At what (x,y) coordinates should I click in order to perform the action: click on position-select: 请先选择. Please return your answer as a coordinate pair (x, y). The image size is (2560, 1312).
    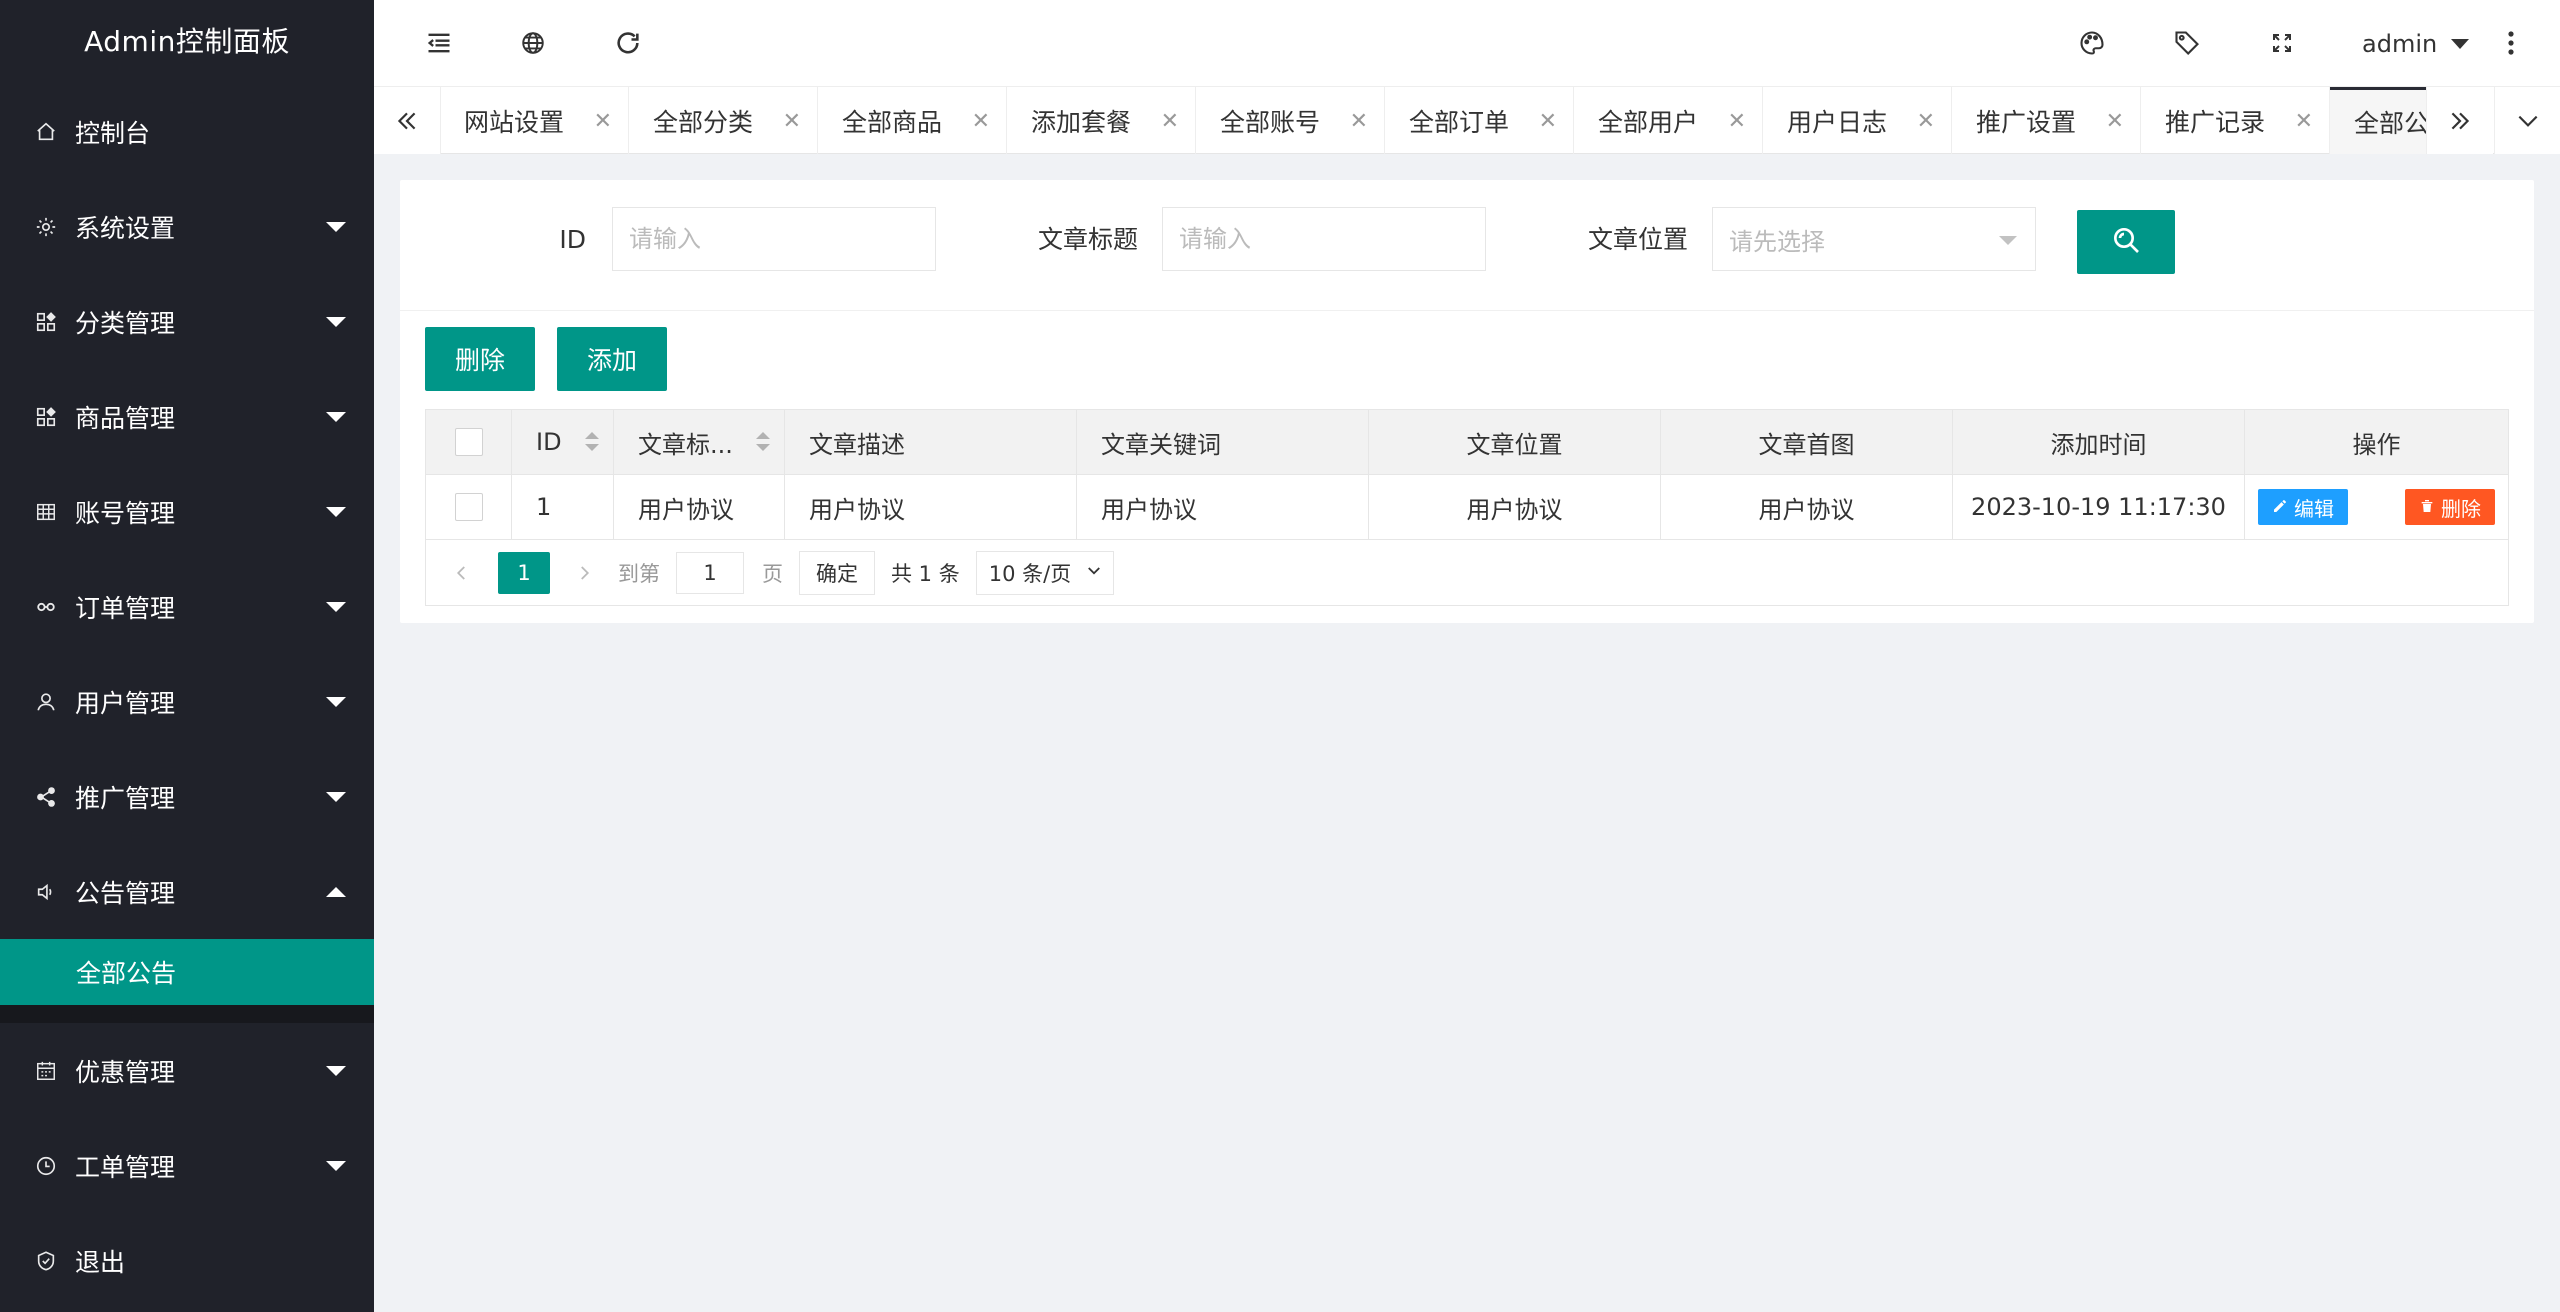
    Looking at the image, I should click on (1874, 239).